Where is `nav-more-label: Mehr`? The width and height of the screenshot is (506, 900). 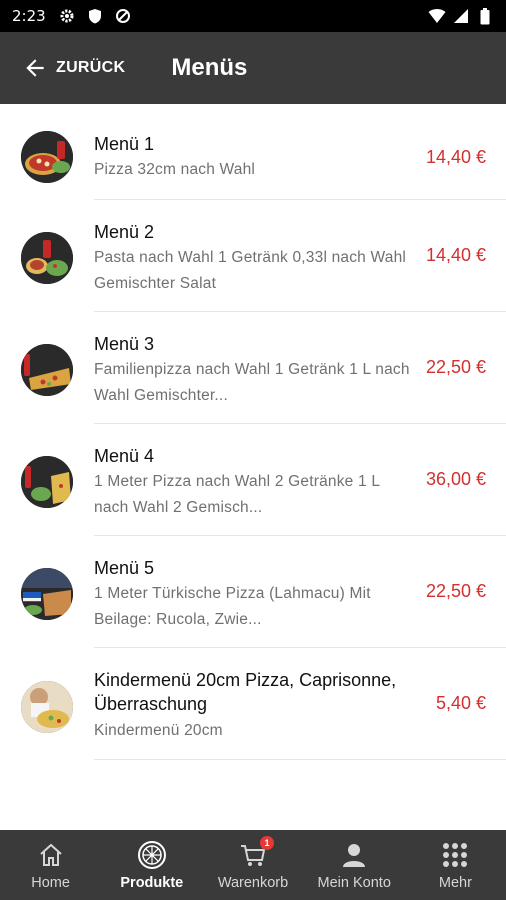
nav-more-label: Mehr is located at coordinates (455, 883).